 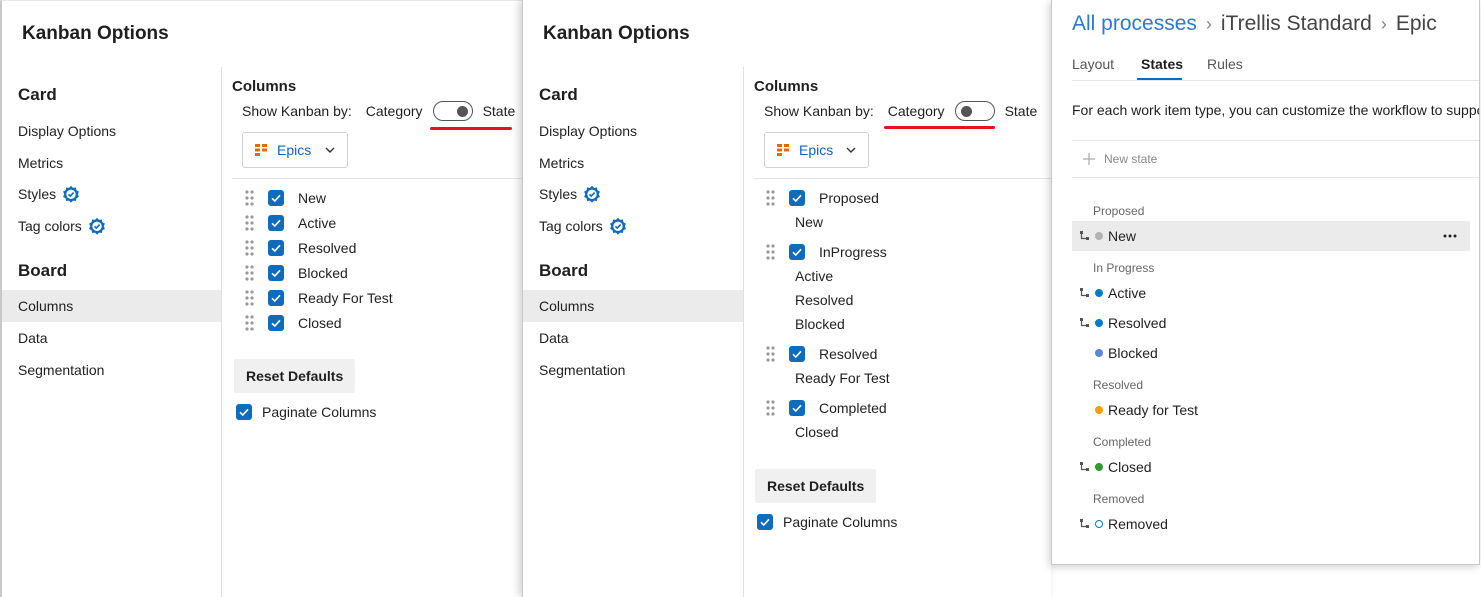 I want to click on nav-heading-card: Card, so click(x=558, y=94).